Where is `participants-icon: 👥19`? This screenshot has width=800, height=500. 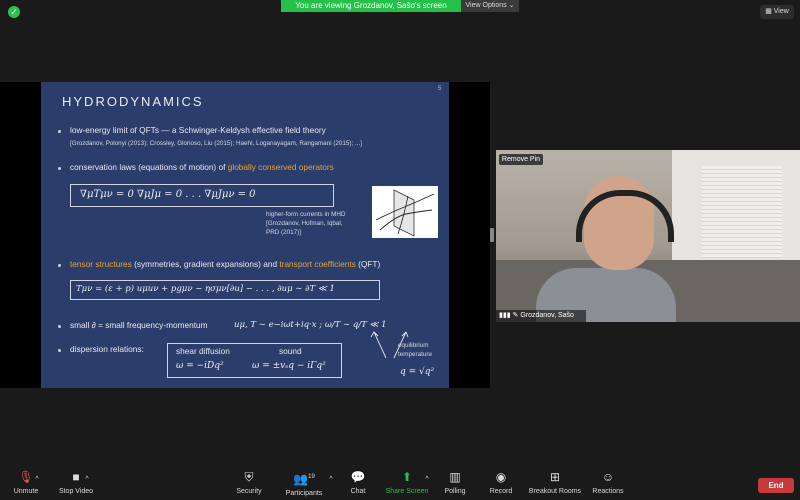
participants-icon: 👥19 is located at coordinates (304, 479).